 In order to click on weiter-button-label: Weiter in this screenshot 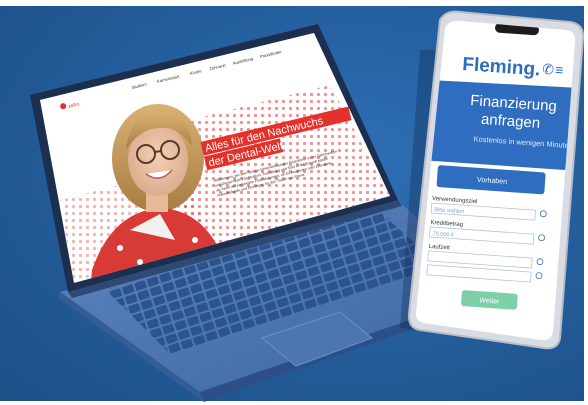, I will do `click(489, 301)`.